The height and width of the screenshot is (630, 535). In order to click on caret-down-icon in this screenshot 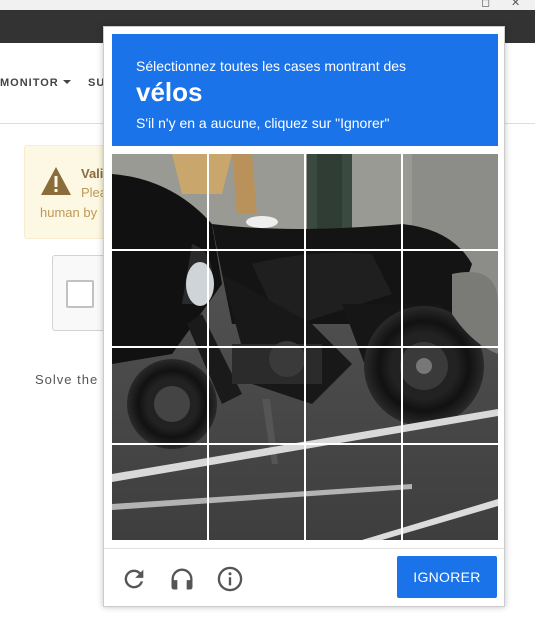, I will do `click(66, 82)`.